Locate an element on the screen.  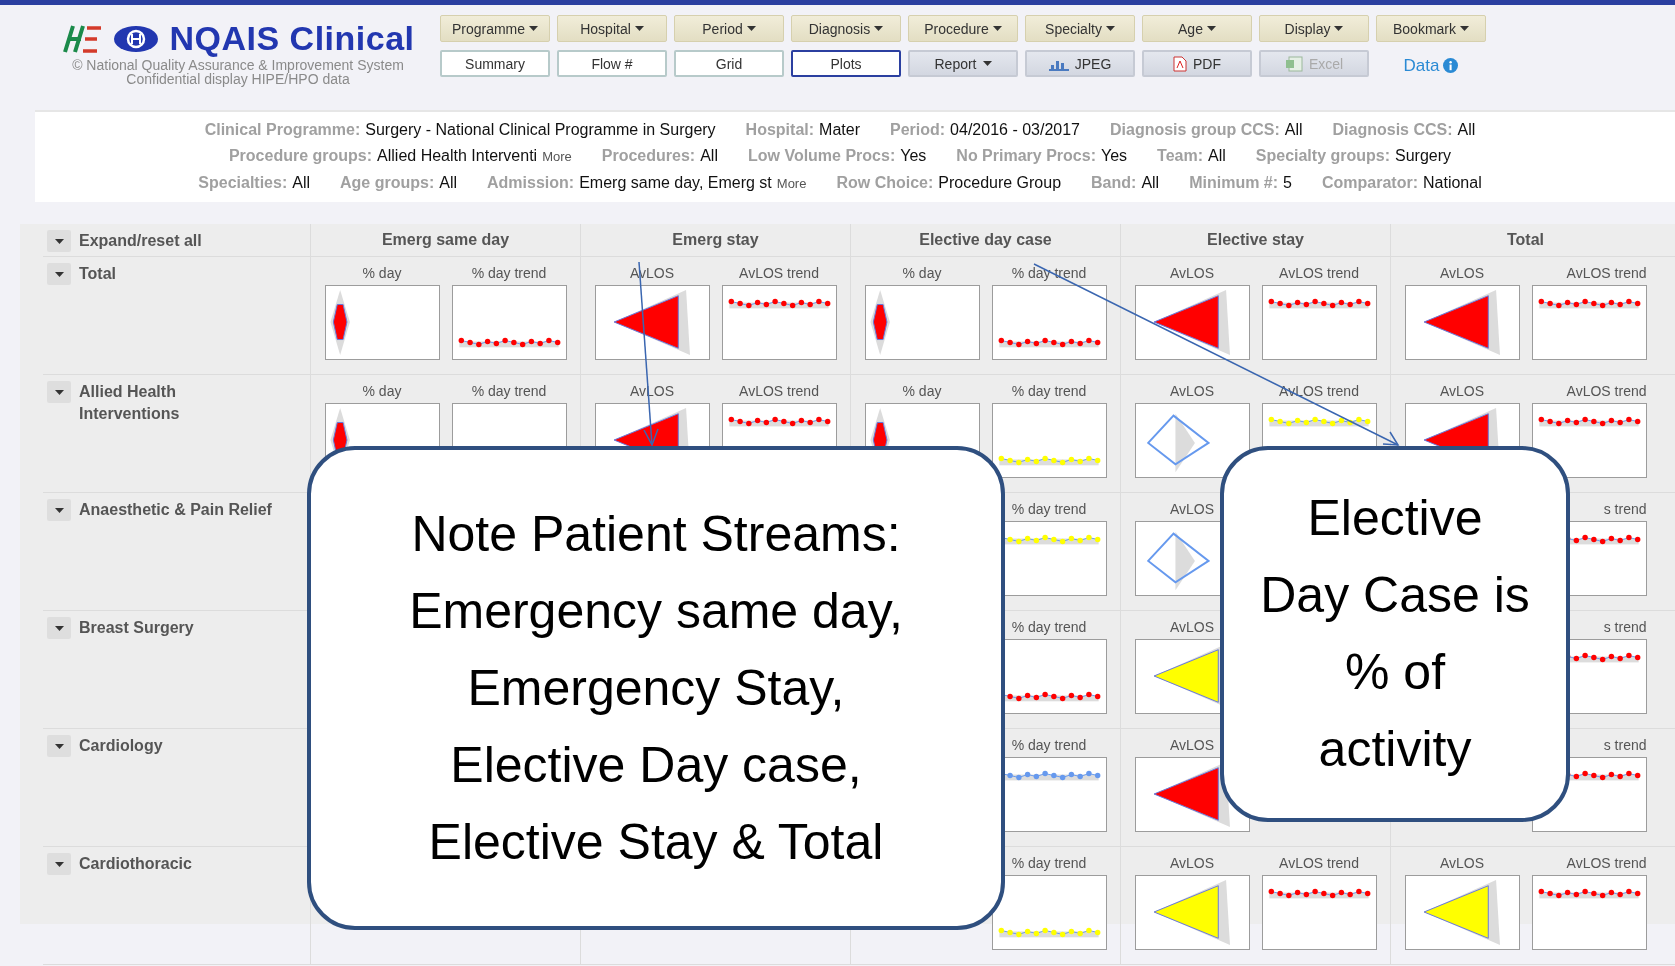
subtitle-text: Confidential display HIPE/HPO data is located at coordinates (238, 79).